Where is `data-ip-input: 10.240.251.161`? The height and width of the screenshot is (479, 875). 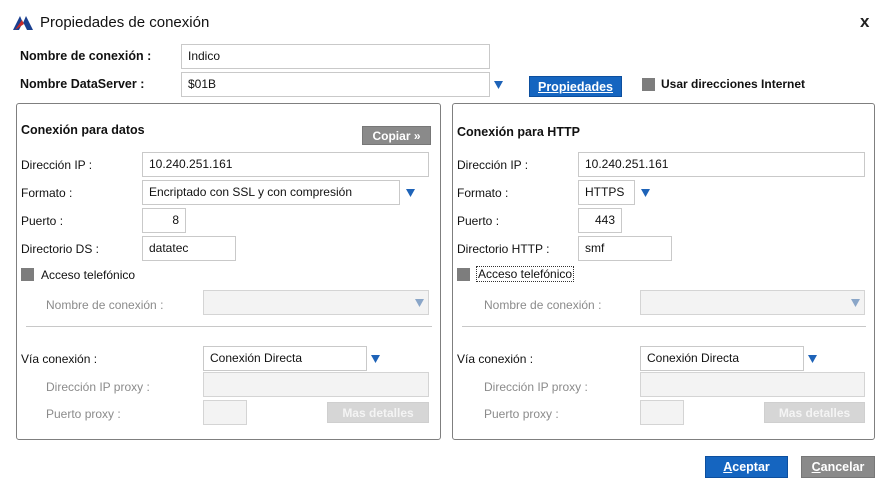 data-ip-input: 10.240.251.161 is located at coordinates (285, 164).